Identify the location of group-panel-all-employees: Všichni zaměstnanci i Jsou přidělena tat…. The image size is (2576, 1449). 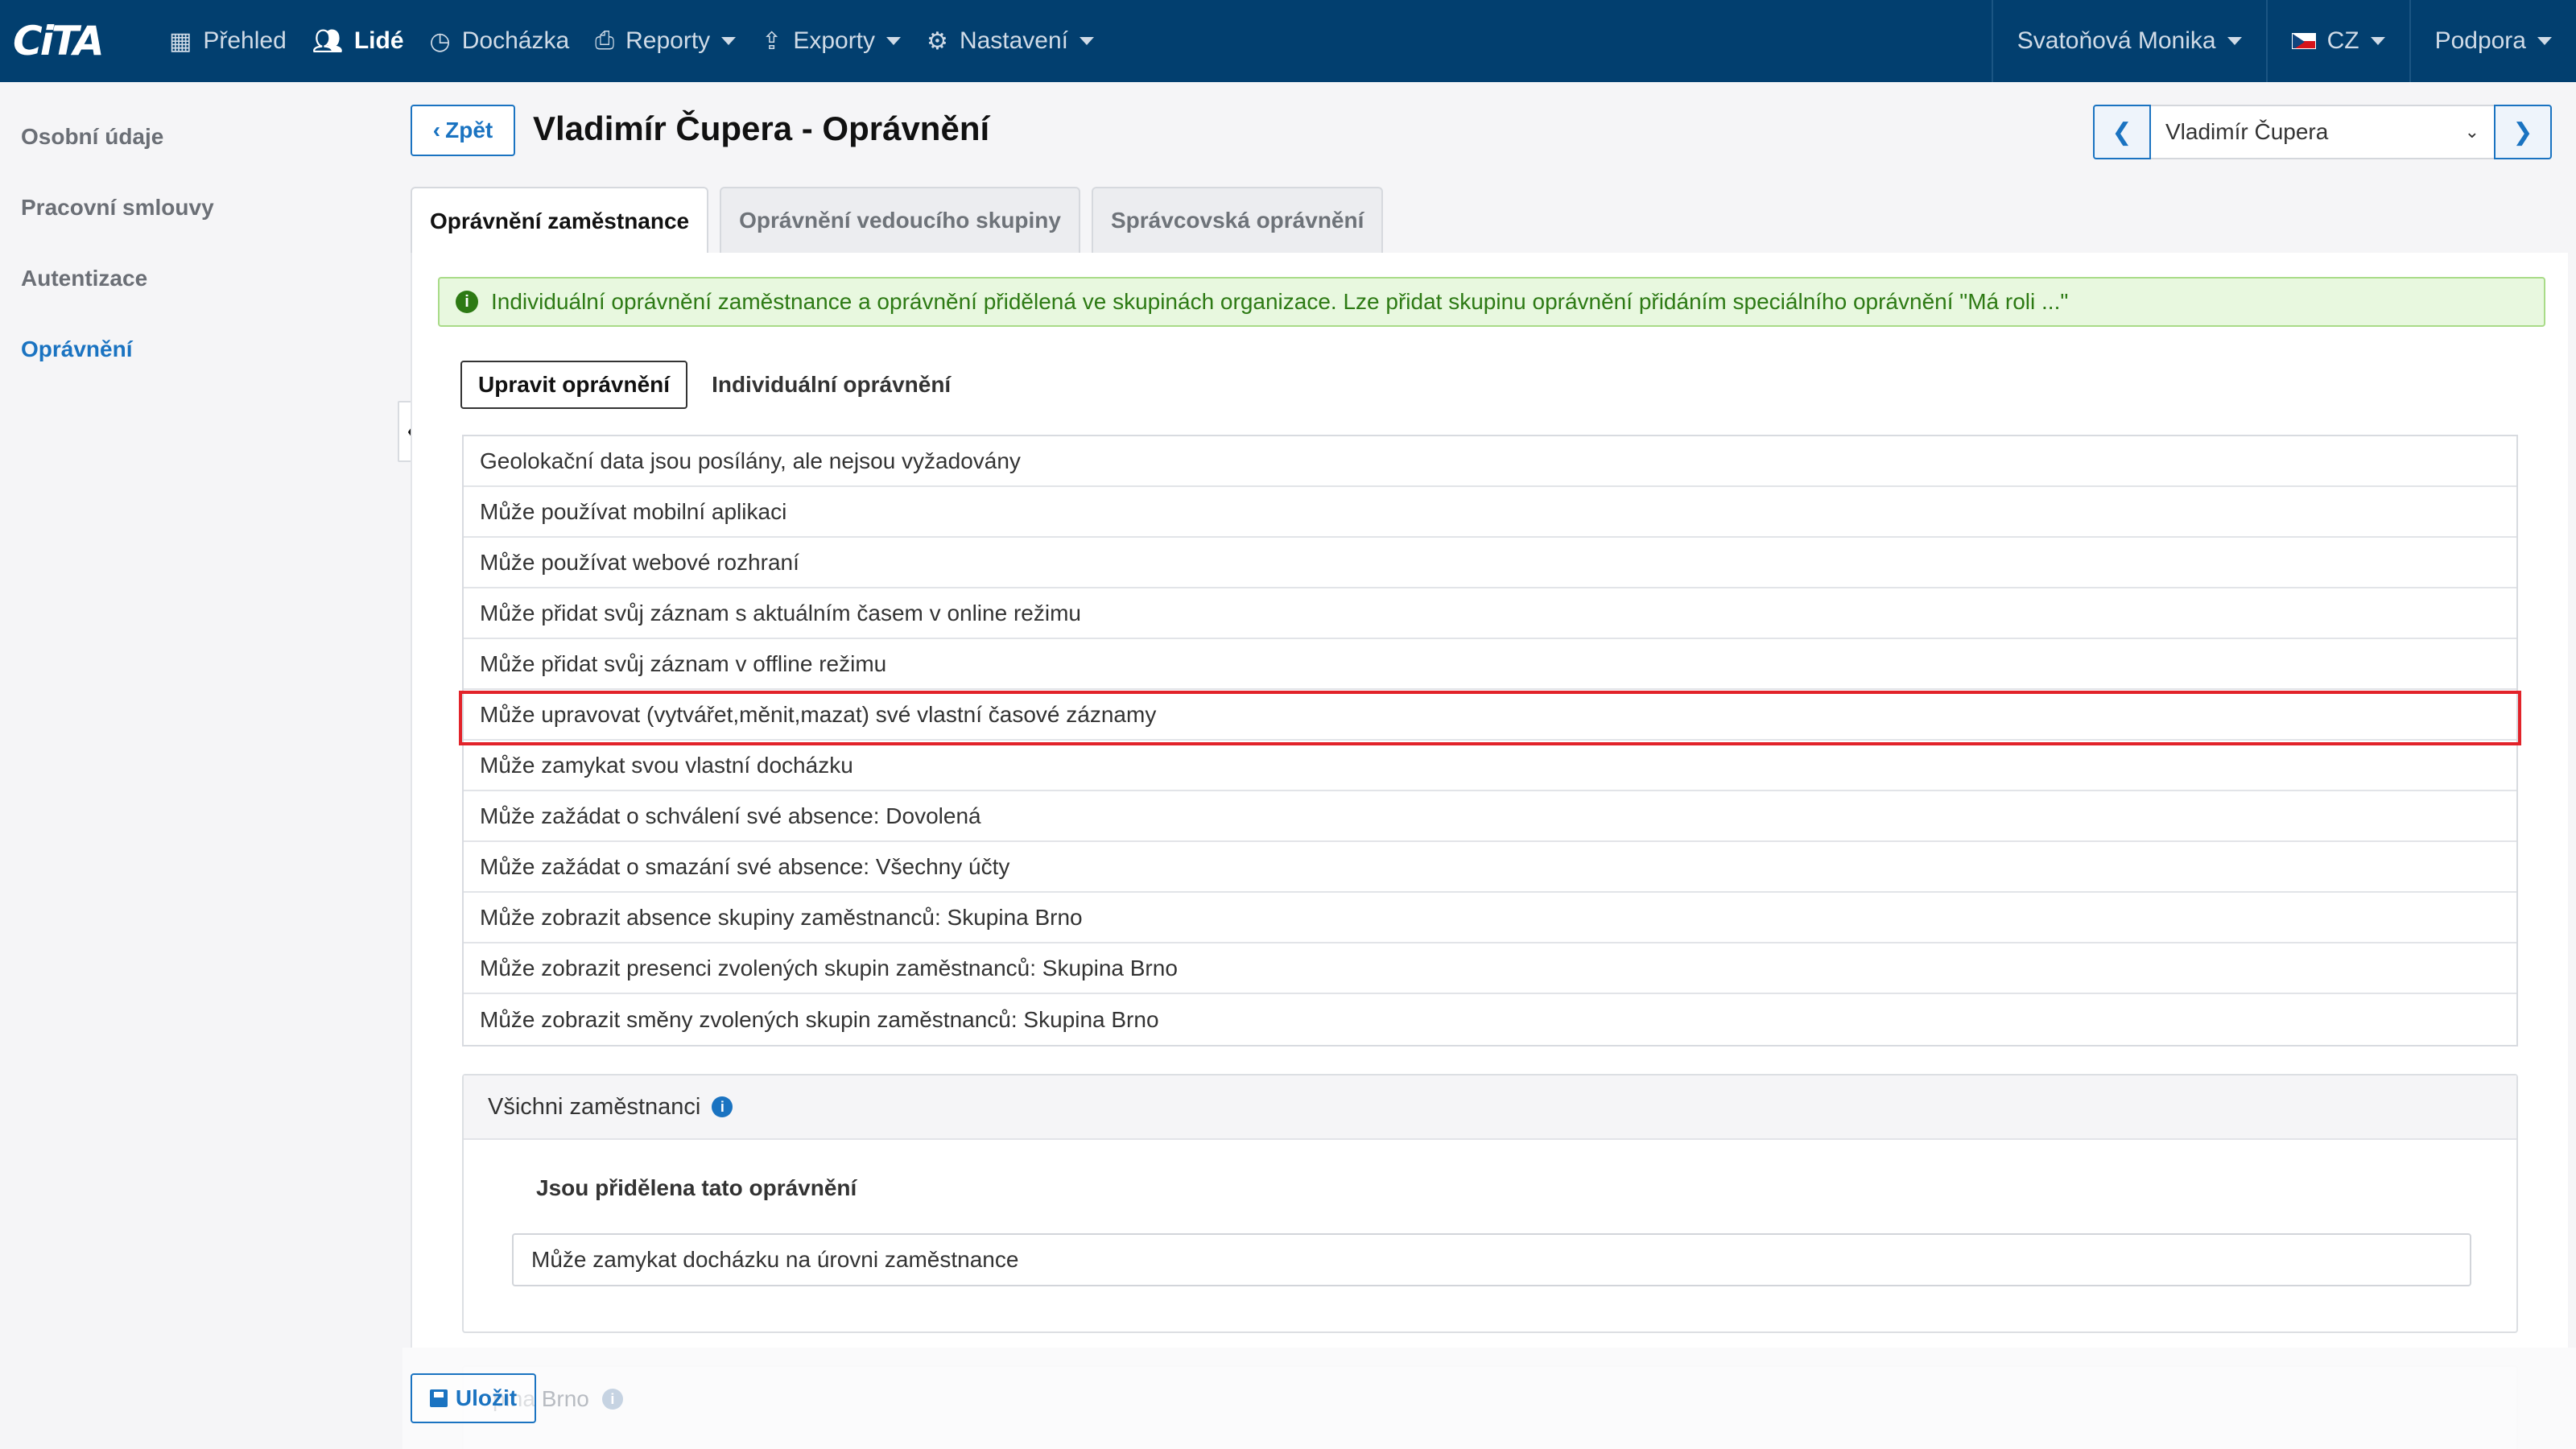
(1490, 1203).